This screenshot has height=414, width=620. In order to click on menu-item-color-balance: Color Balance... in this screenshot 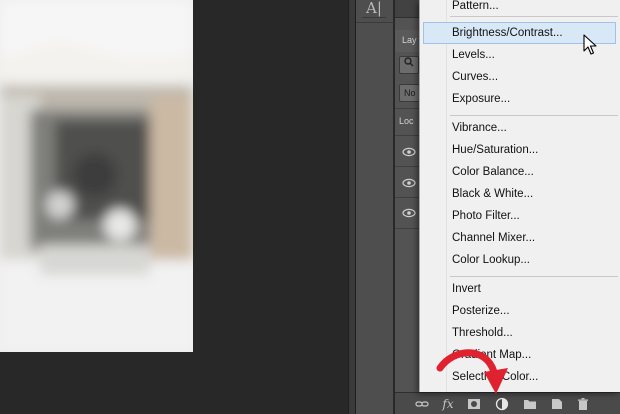, I will do `click(520, 173)`.